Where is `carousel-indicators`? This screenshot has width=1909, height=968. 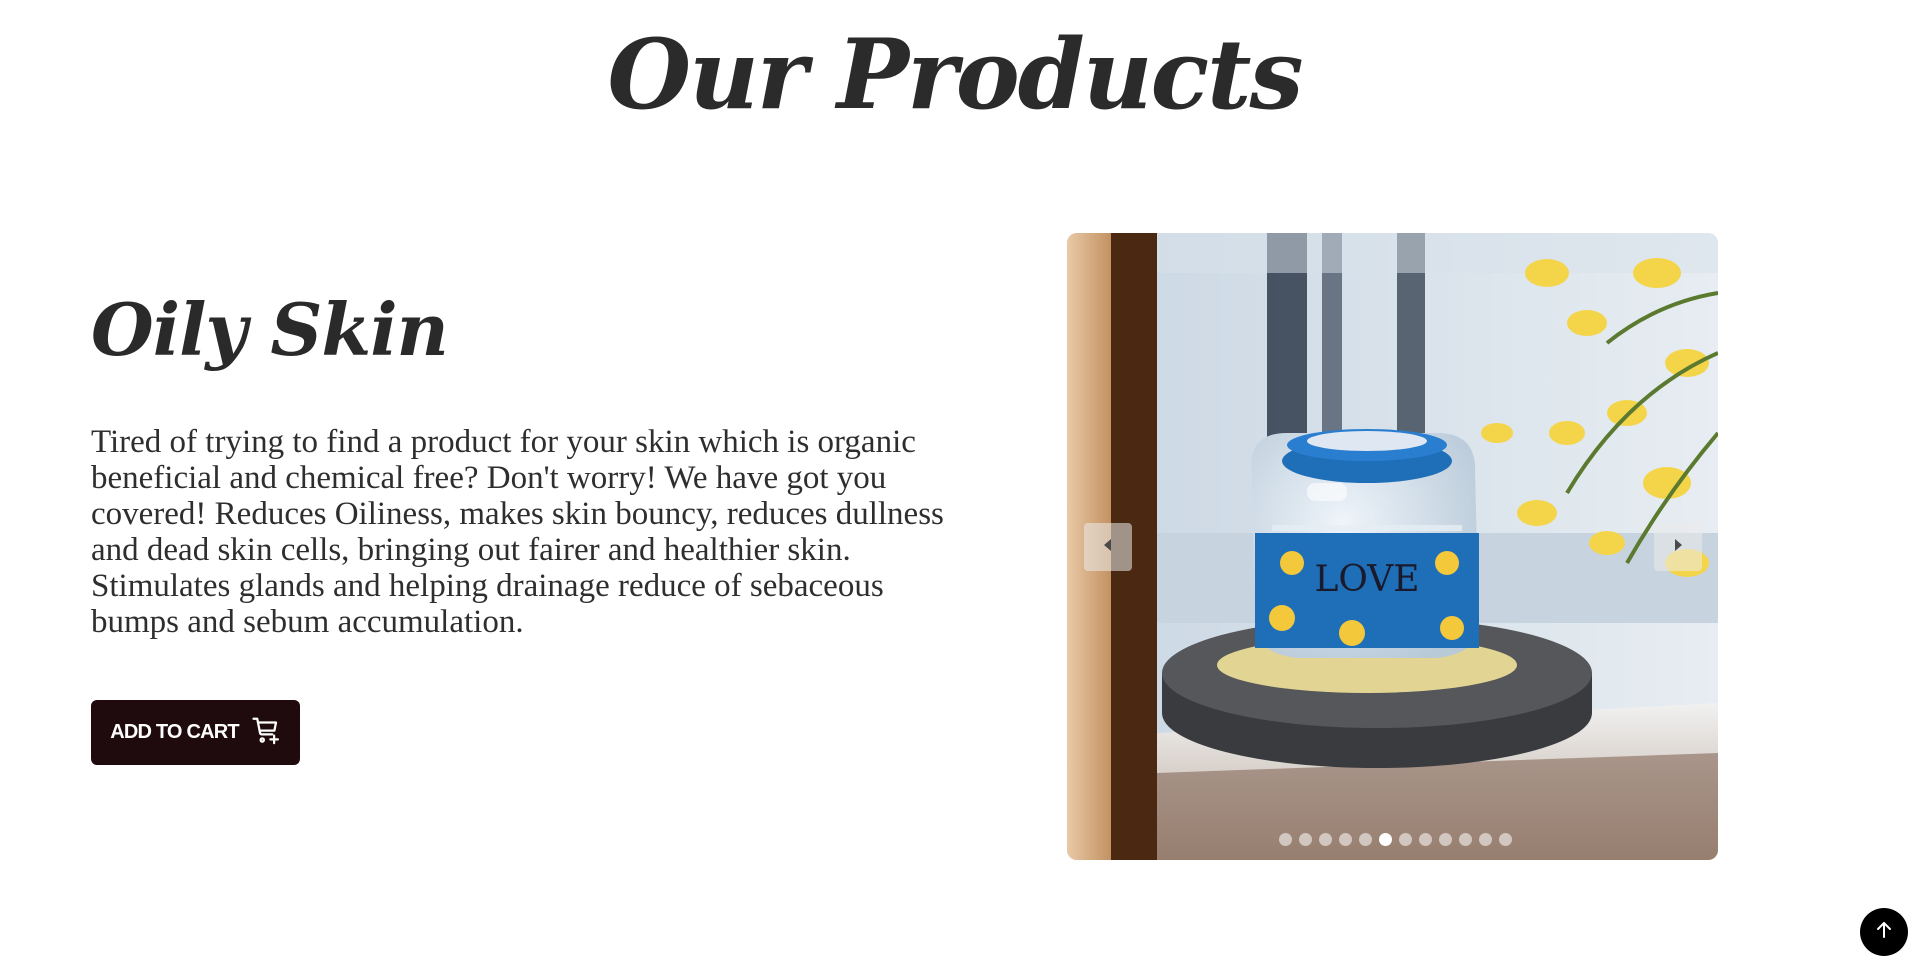
carousel-indicators is located at coordinates (1395, 839).